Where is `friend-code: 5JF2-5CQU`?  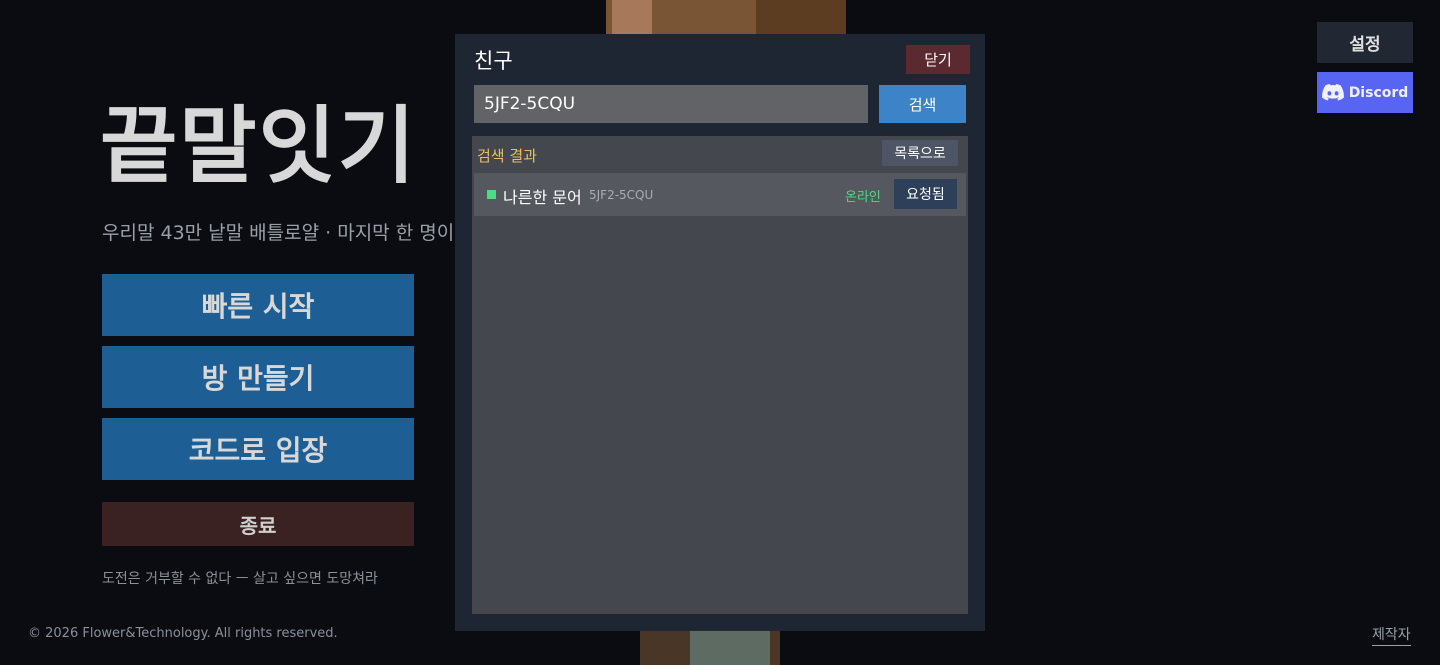
friend-code: 5JF2-5CQU is located at coordinates (621, 195).